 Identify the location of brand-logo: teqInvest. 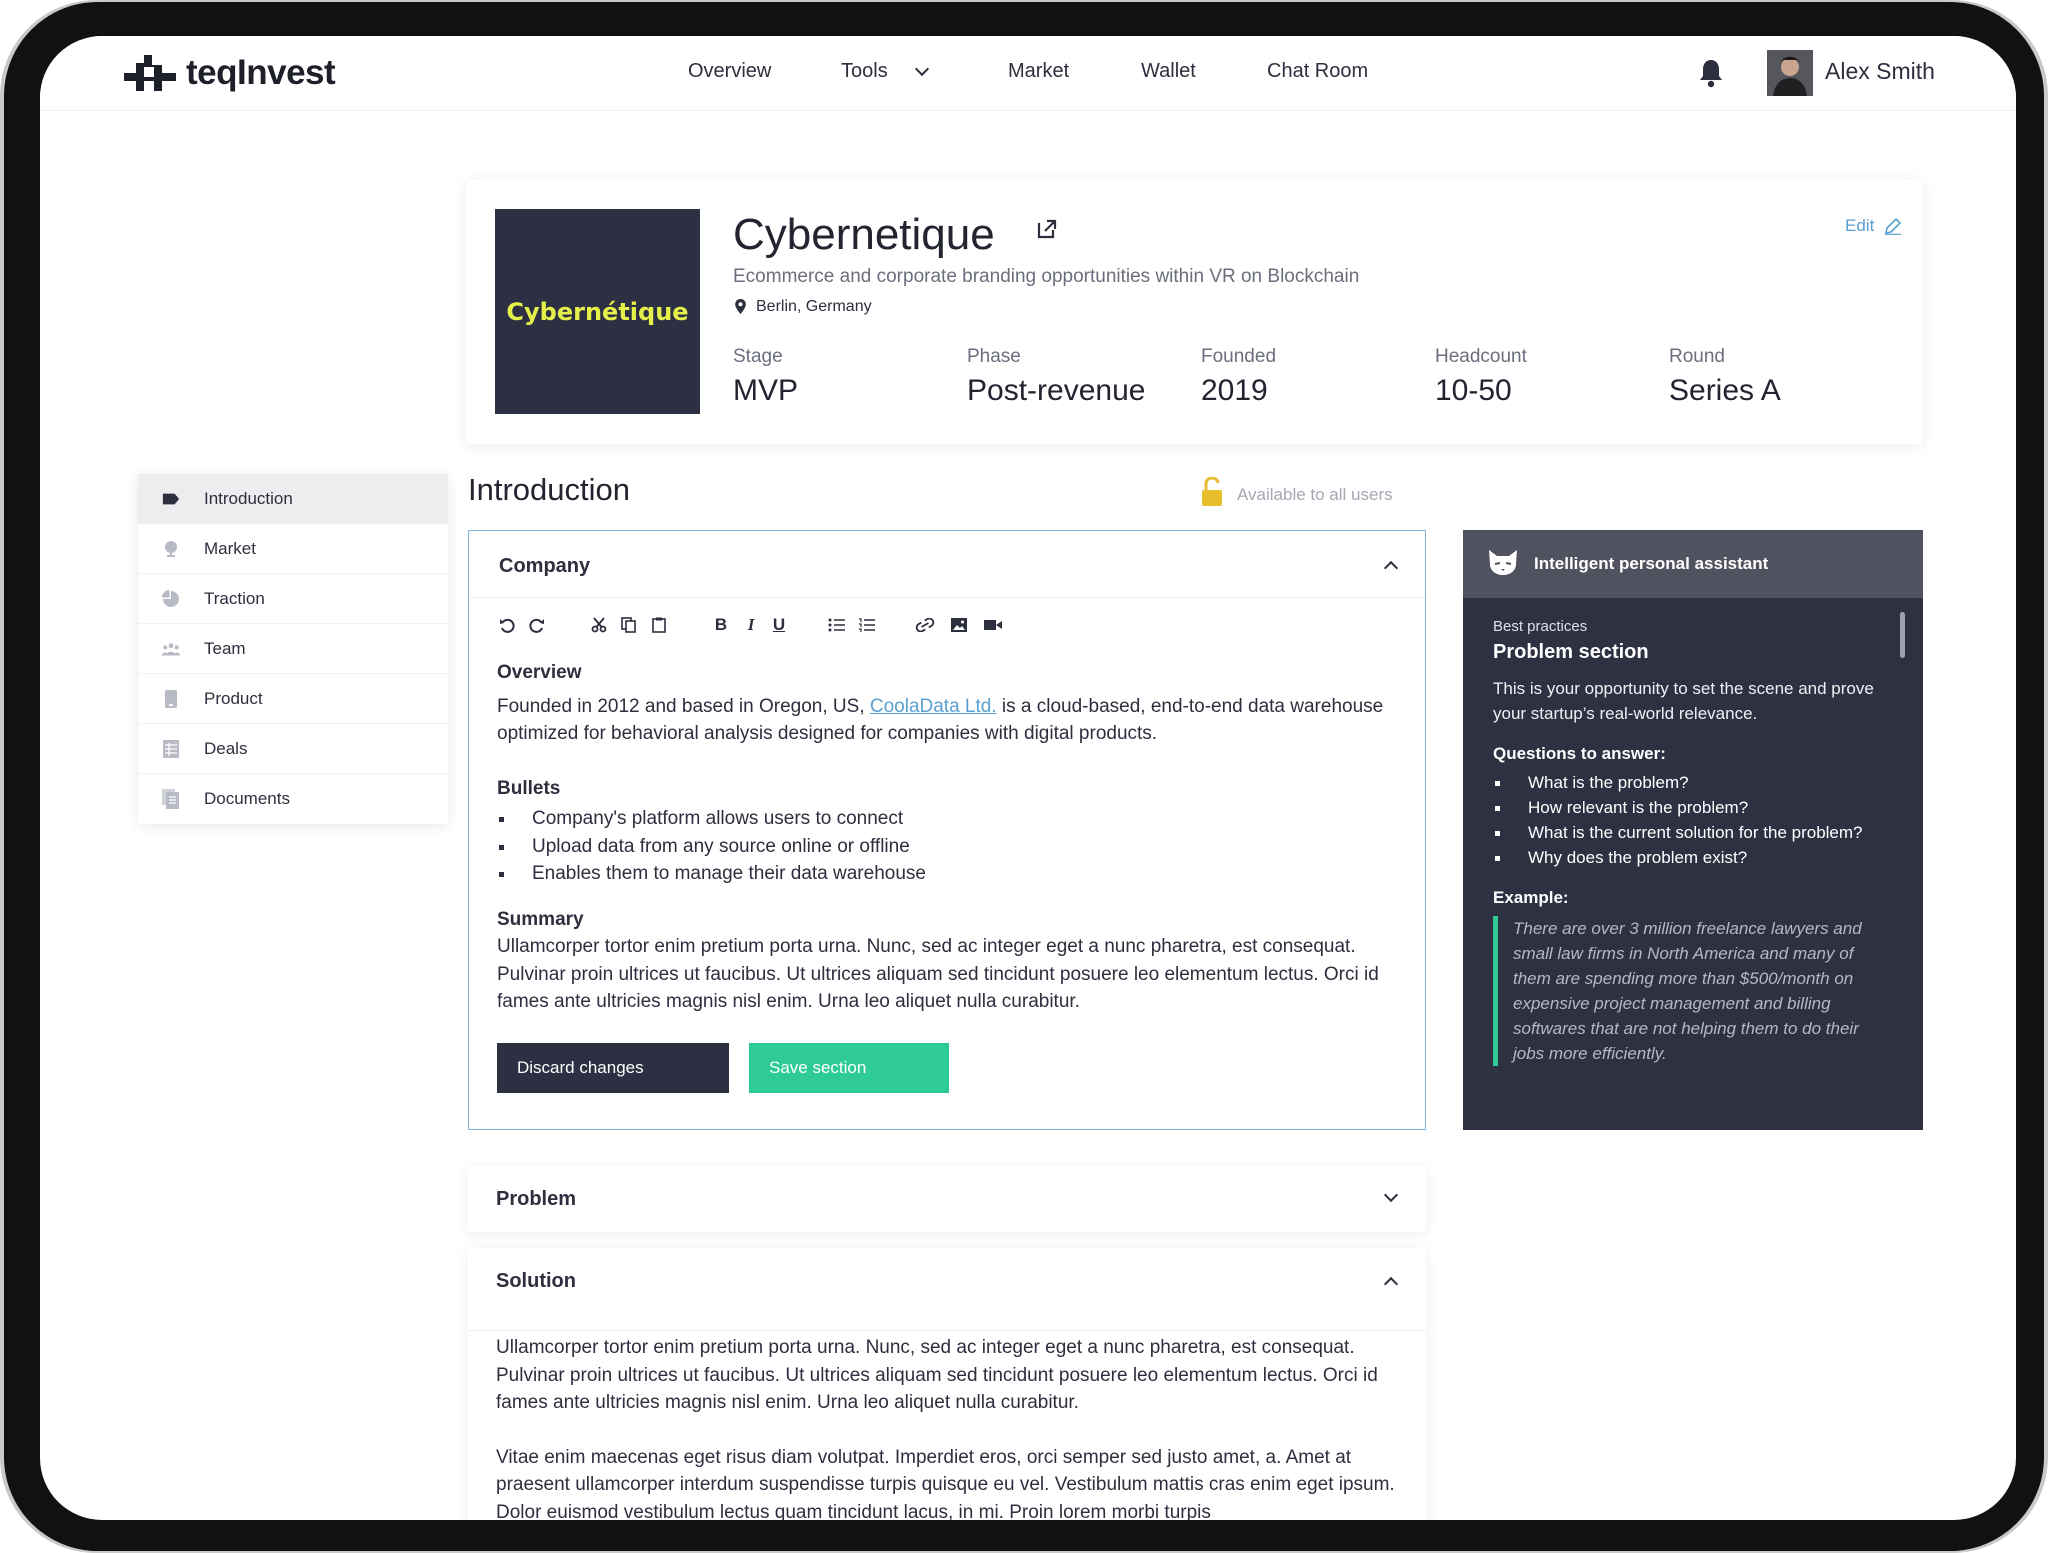
(228, 73).